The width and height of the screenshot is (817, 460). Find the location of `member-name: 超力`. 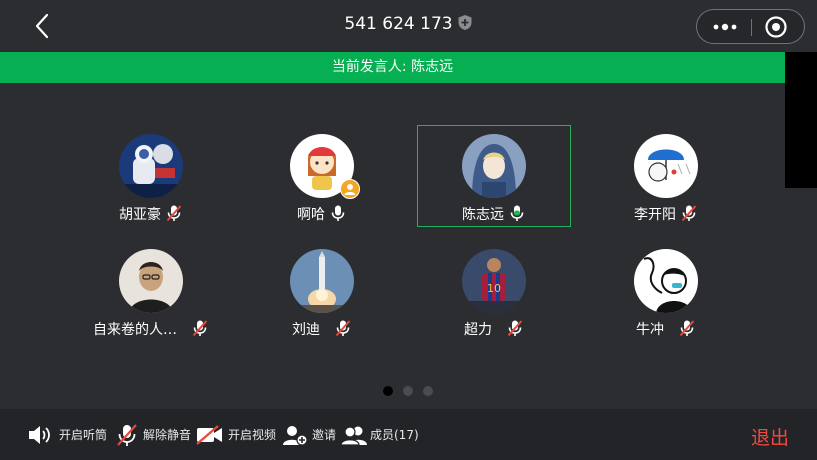

member-name: 超力 is located at coordinates (478, 330).